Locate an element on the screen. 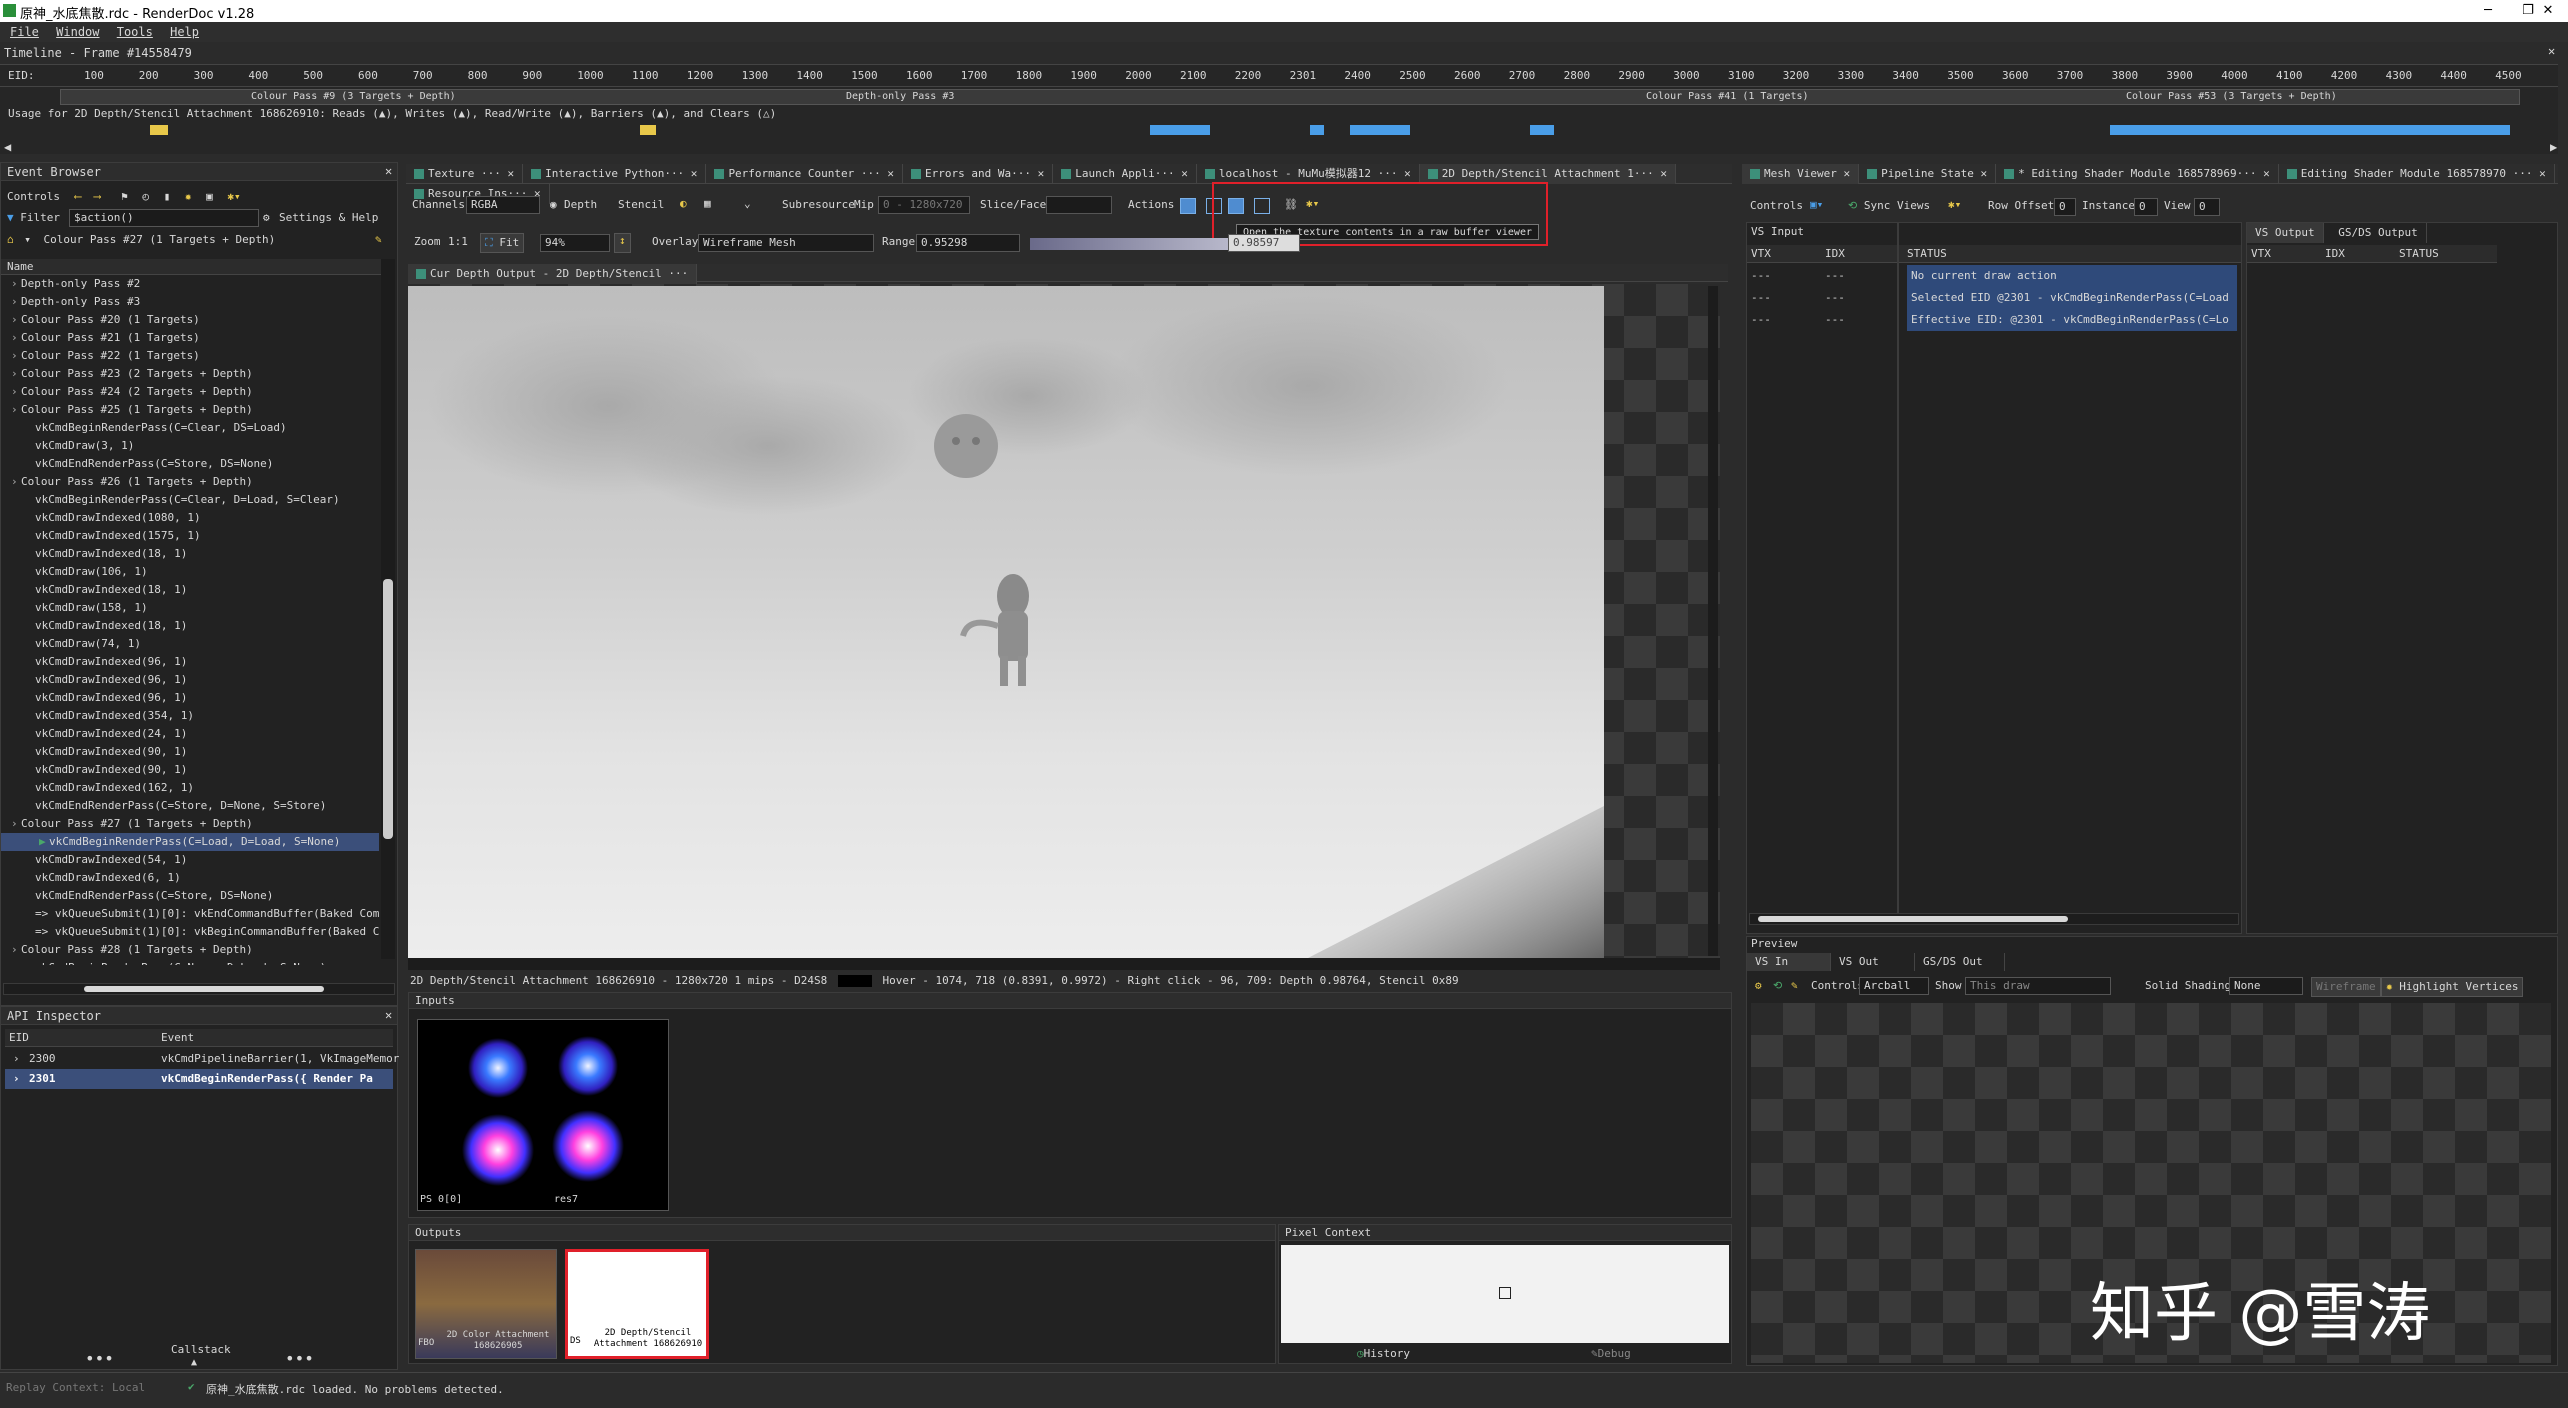 The image size is (2568, 1408). close-button: ✕ is located at coordinates (2548, 11).